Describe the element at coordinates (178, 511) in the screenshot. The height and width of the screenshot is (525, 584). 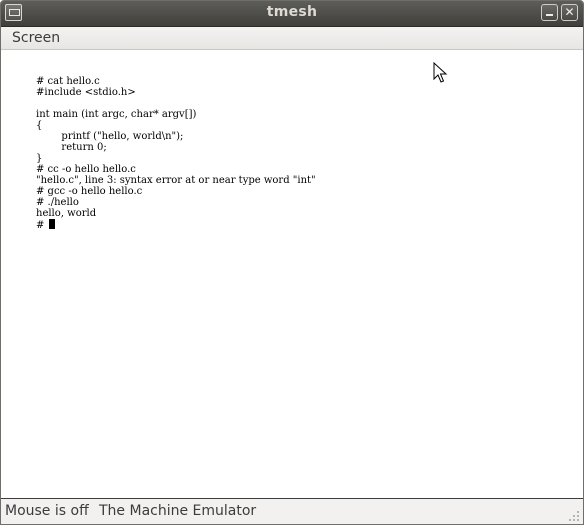
I see `machine-label: The Machine Emulator` at that location.